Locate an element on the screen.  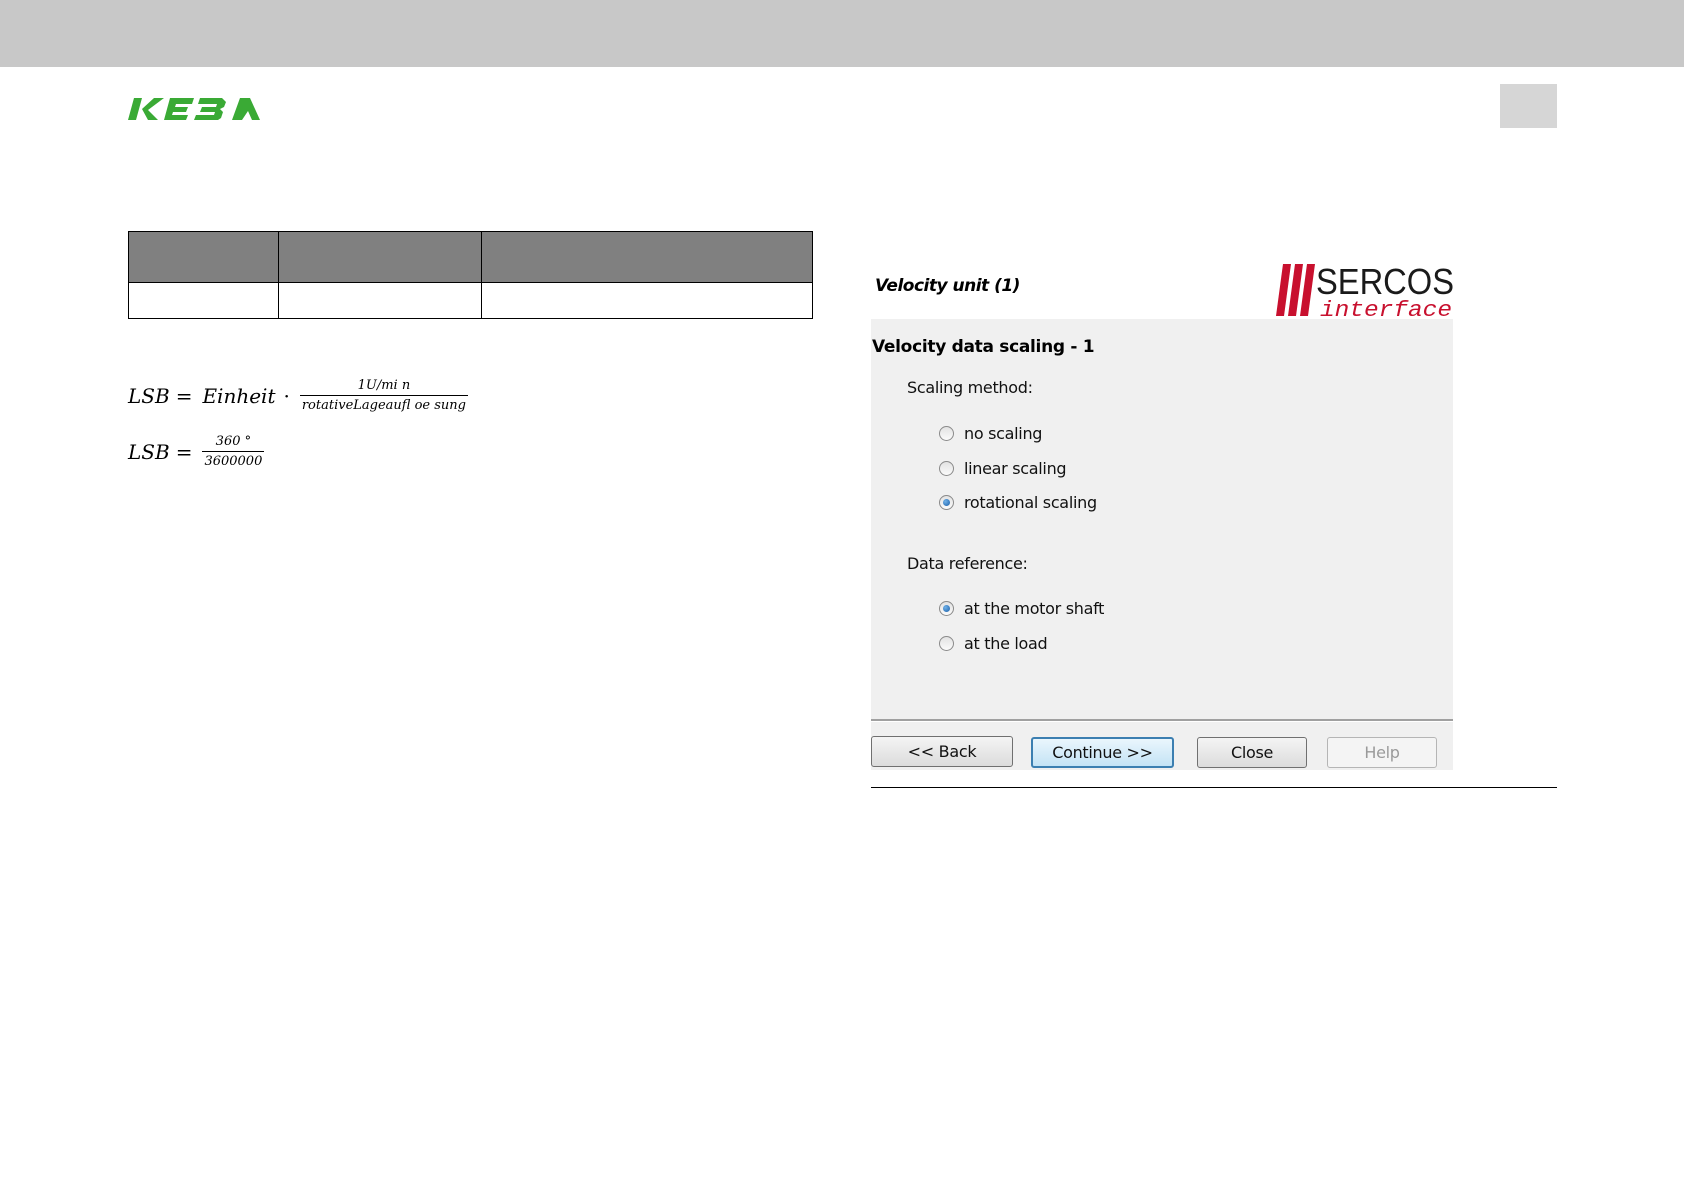
parameter-table is located at coordinates (470, 275).